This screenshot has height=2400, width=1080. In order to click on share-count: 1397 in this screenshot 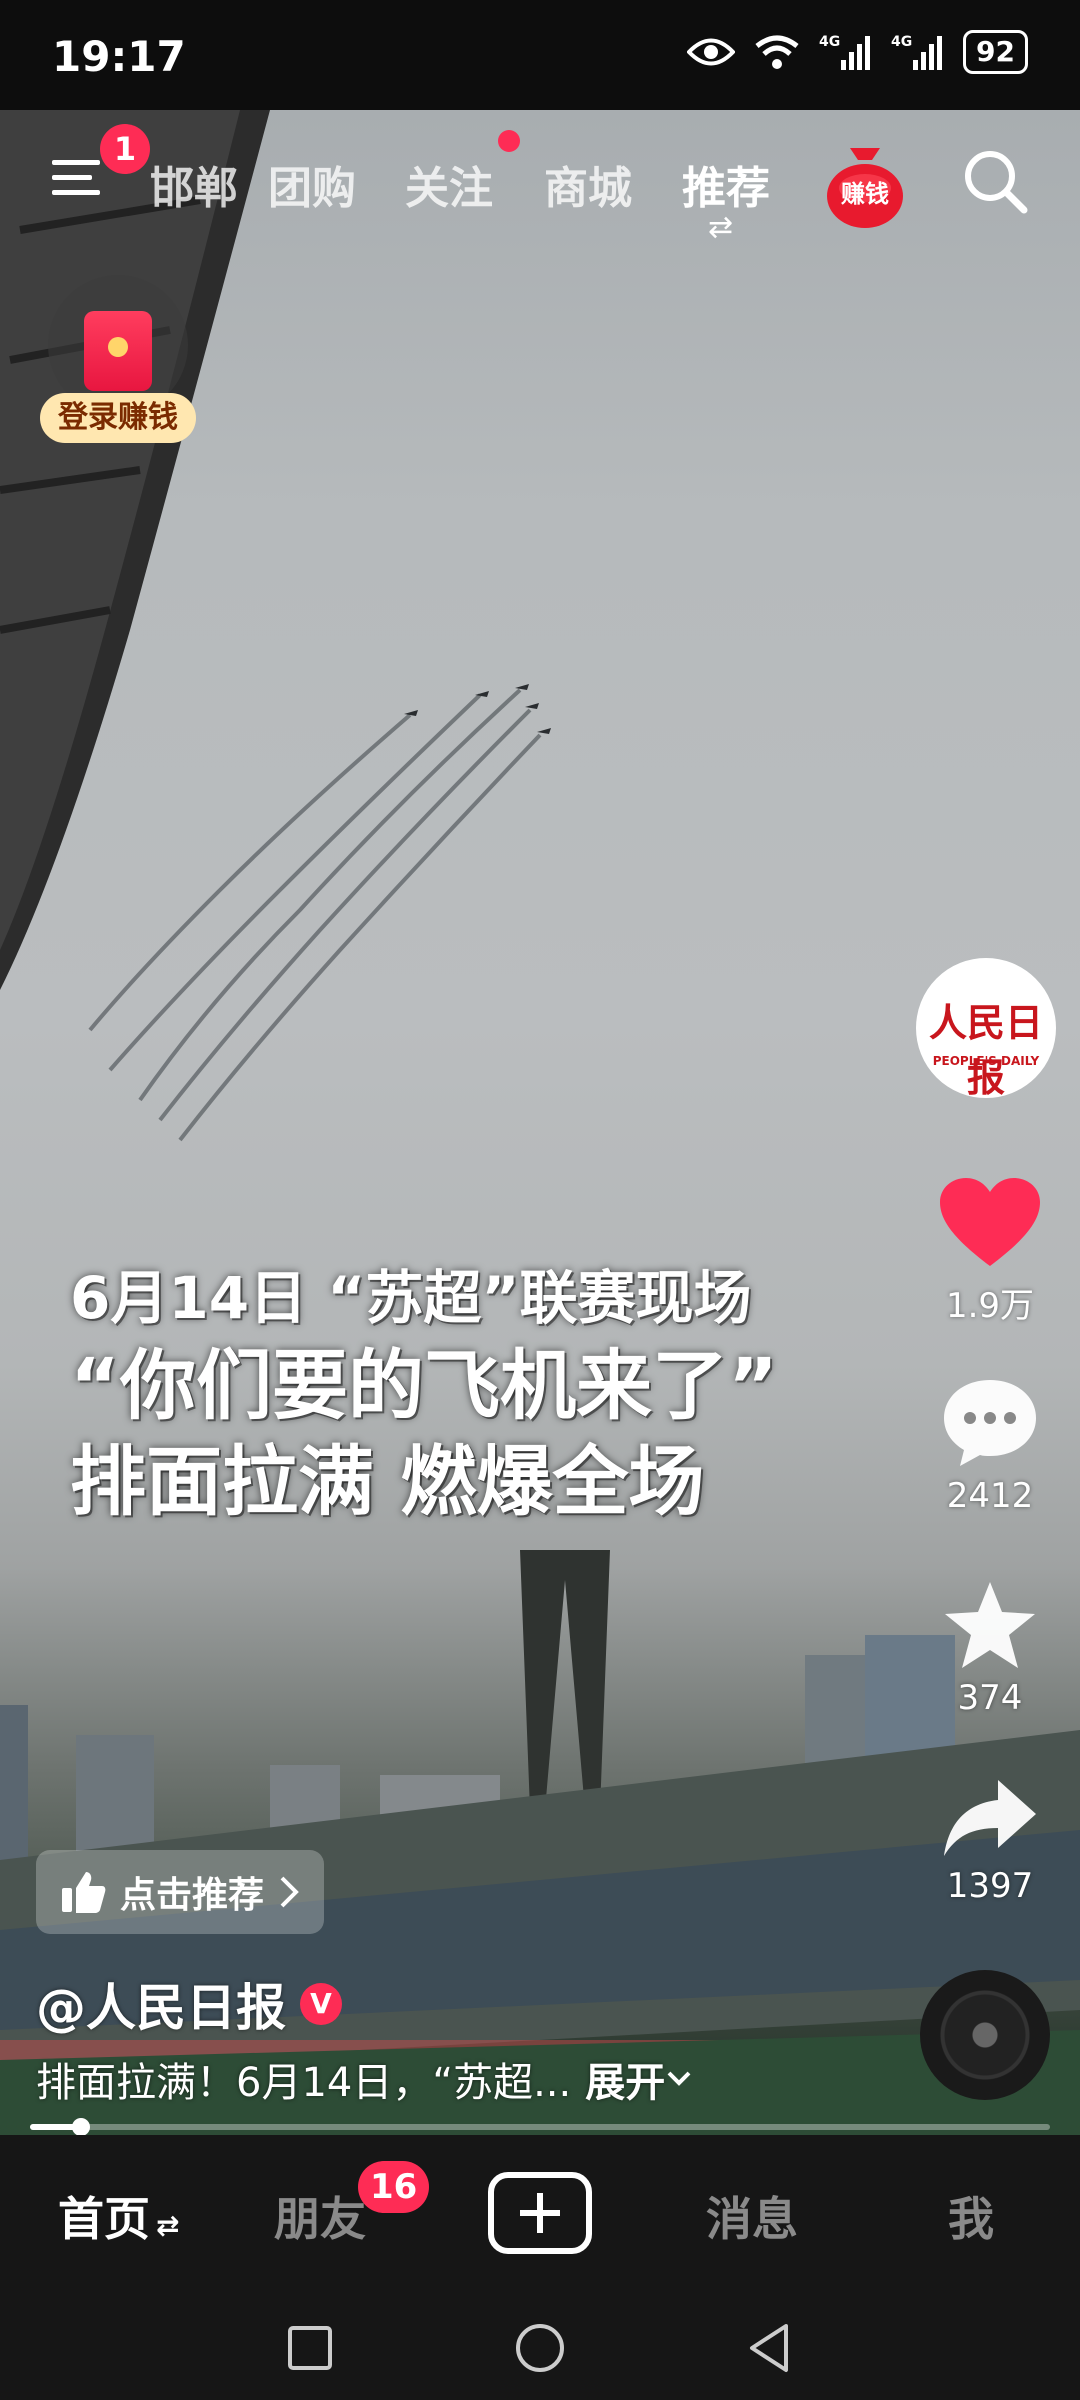, I will do `click(990, 1886)`.